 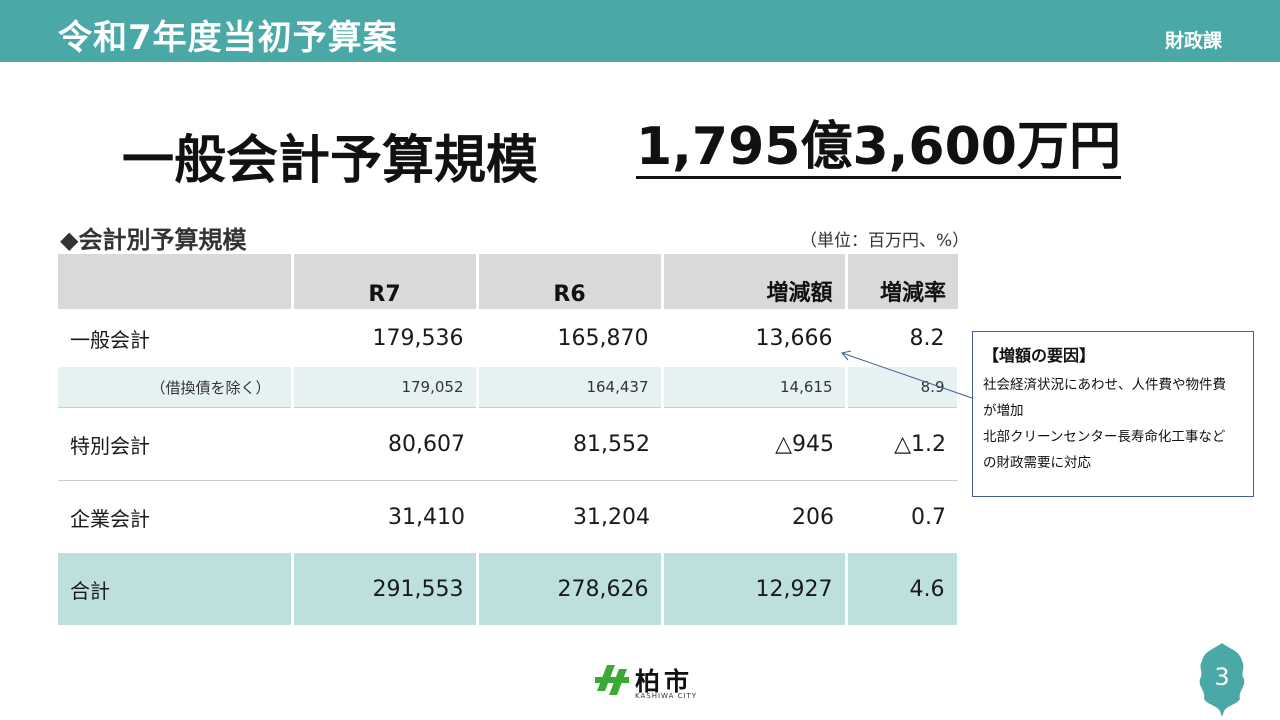 What do you see at coordinates (1039, 355) in the screenshot?
I see `note-title: 【増額の要因】` at bounding box center [1039, 355].